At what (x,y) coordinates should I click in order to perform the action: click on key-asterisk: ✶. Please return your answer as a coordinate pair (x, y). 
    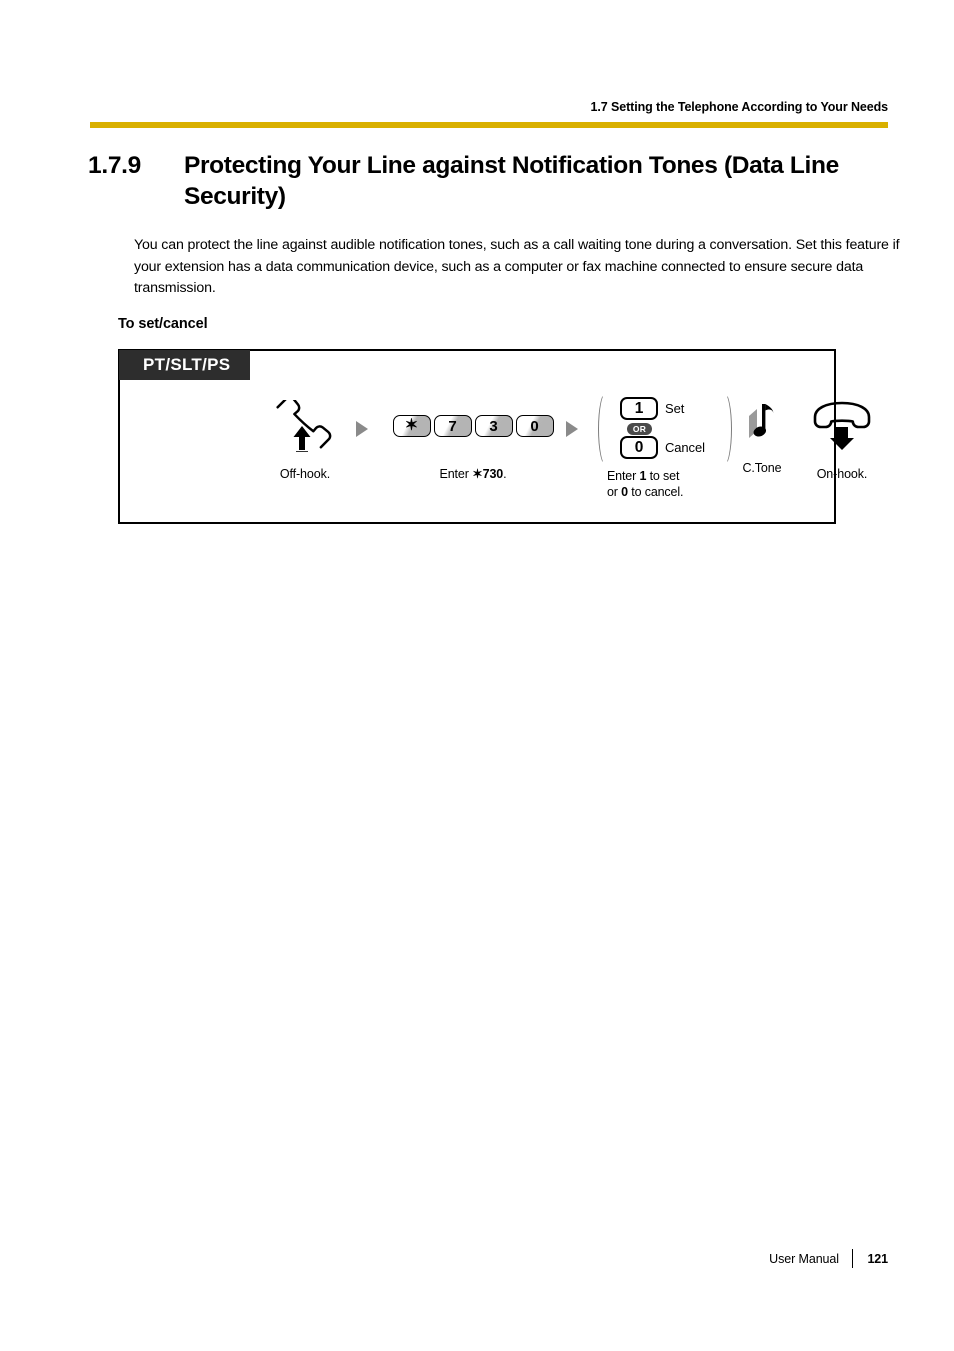
    Looking at the image, I should click on (411, 426).